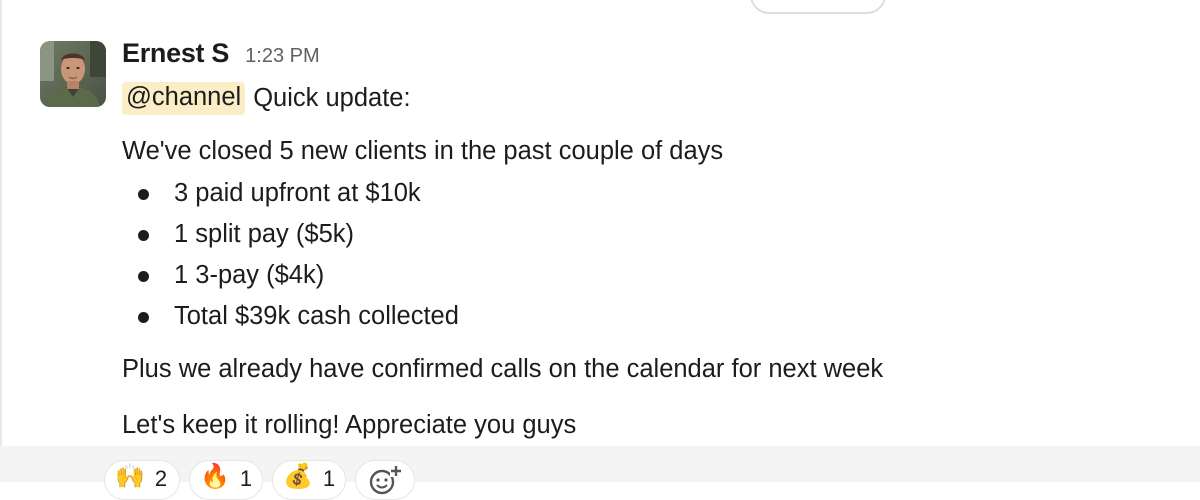  I want to click on reactions-bar, so click(600, 464).